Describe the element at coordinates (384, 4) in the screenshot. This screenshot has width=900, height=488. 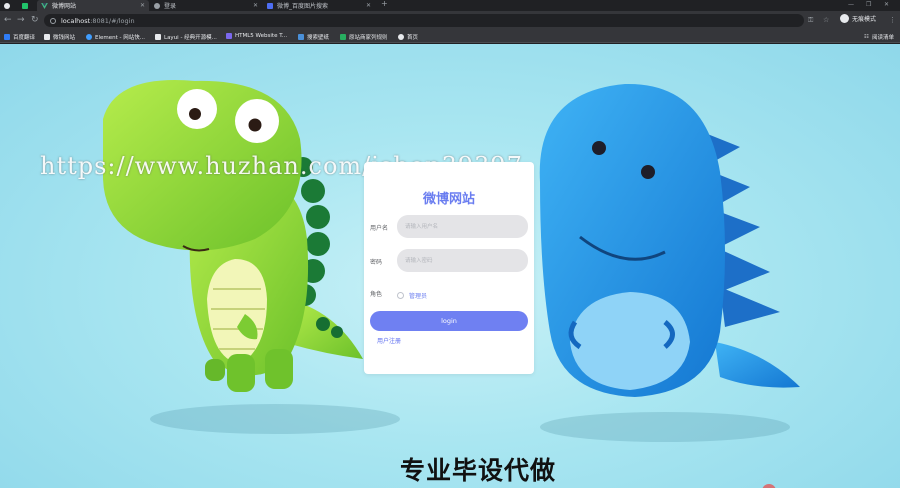
I see `new-tab-button: +` at that location.